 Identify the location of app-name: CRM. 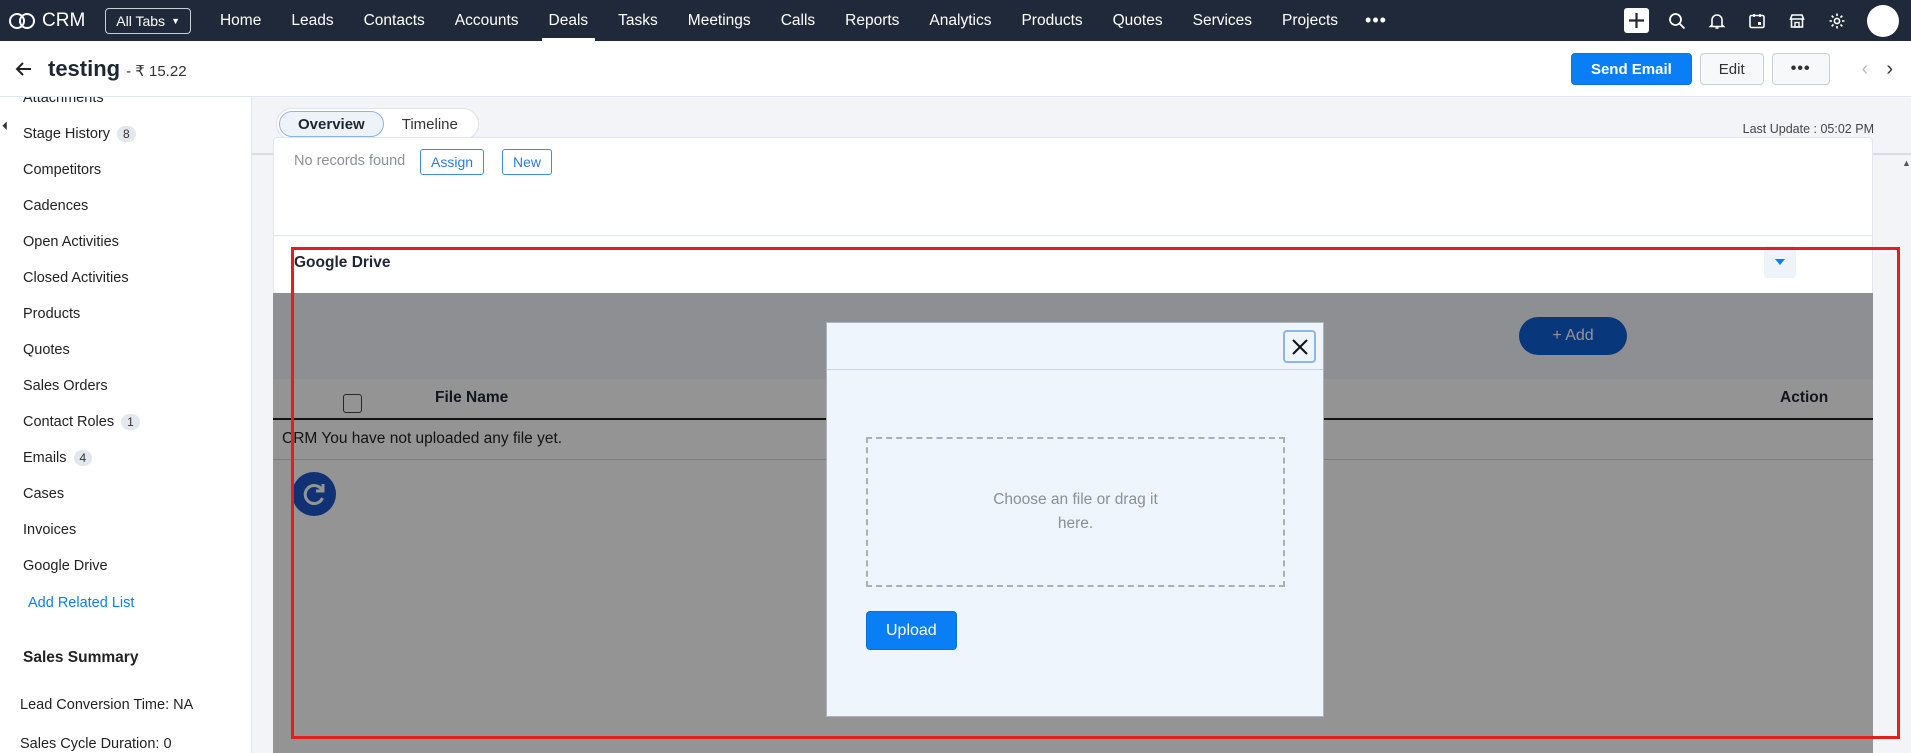
(64, 20).